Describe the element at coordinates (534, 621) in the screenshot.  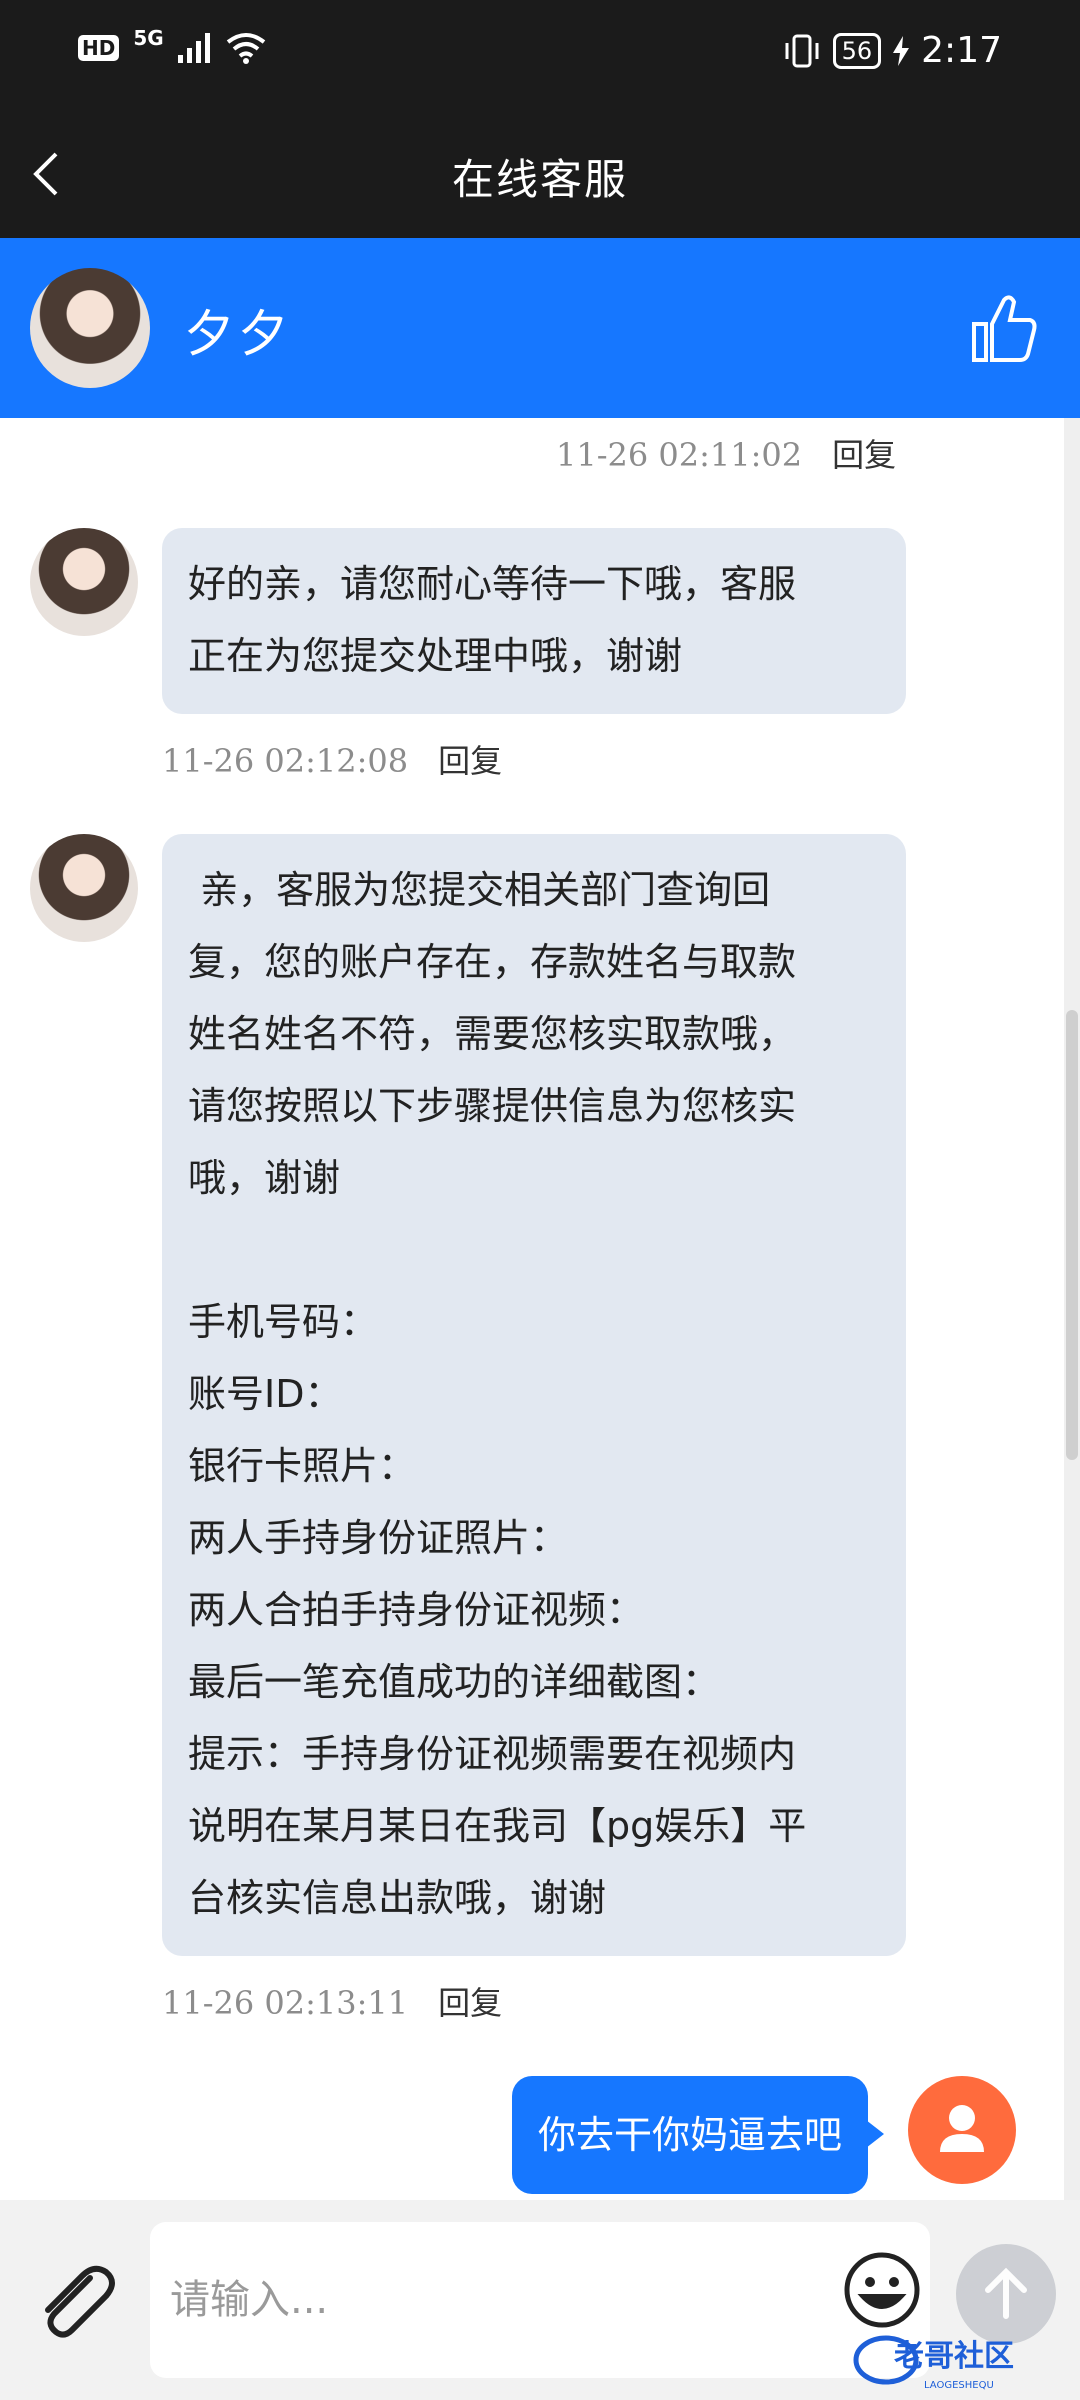
I see `agent-message-bubble: 好的亲，请您耐心等待一下哦，客服 正在为您提交处理中哦，谢谢` at that location.